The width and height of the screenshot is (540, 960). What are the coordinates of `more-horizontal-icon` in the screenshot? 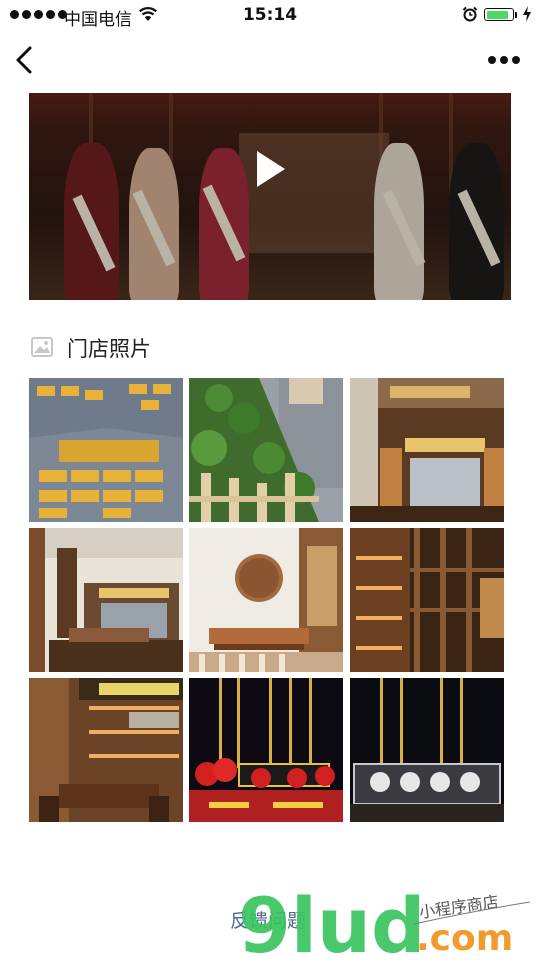 It's located at (504, 60).